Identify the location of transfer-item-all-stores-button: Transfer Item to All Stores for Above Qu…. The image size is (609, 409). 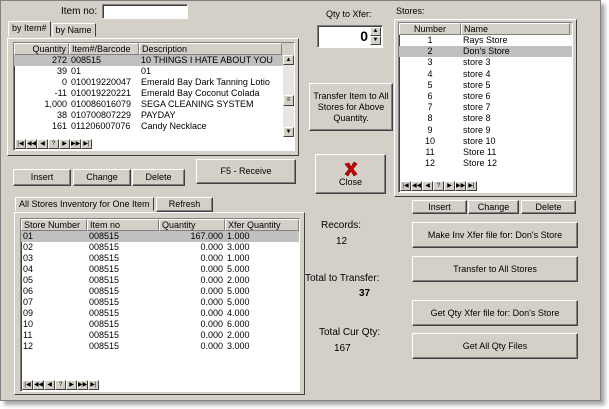
(351, 107).